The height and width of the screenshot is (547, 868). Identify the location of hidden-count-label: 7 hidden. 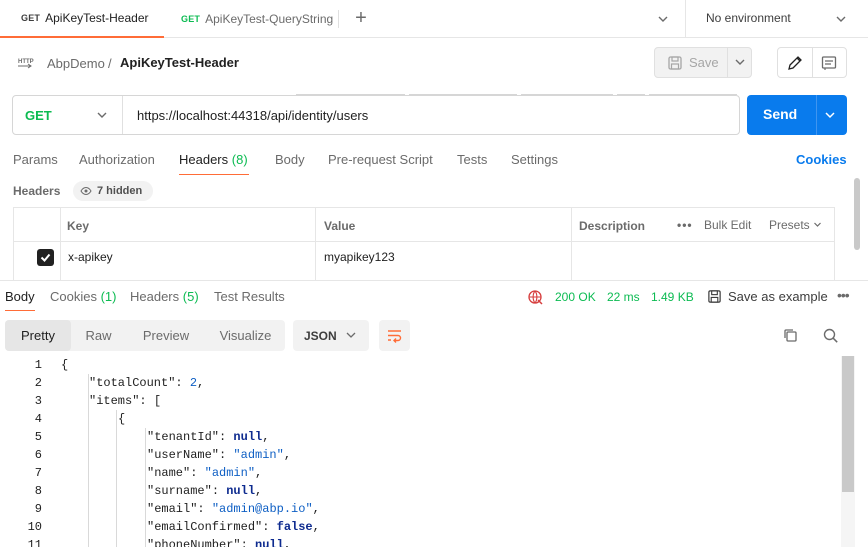
(120, 191).